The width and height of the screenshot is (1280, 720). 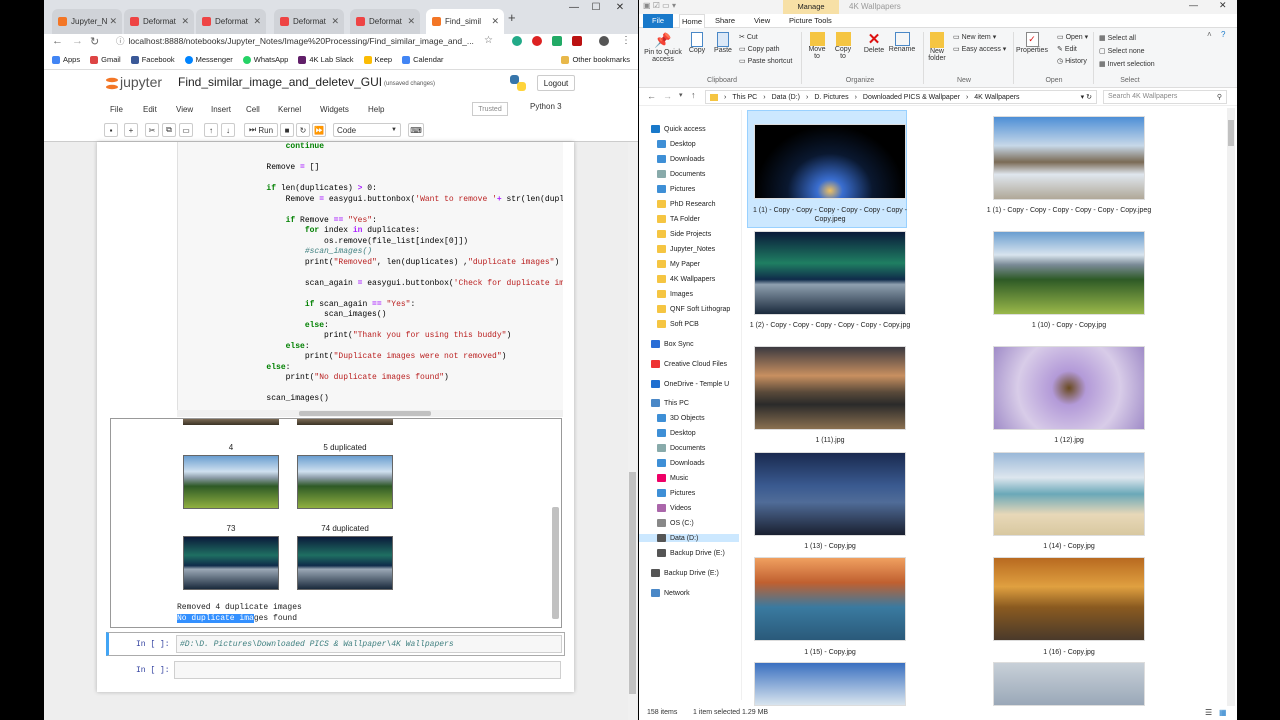 What do you see at coordinates (152, 59) in the screenshot?
I see `bookmark-facebook: Facebook` at bounding box center [152, 59].